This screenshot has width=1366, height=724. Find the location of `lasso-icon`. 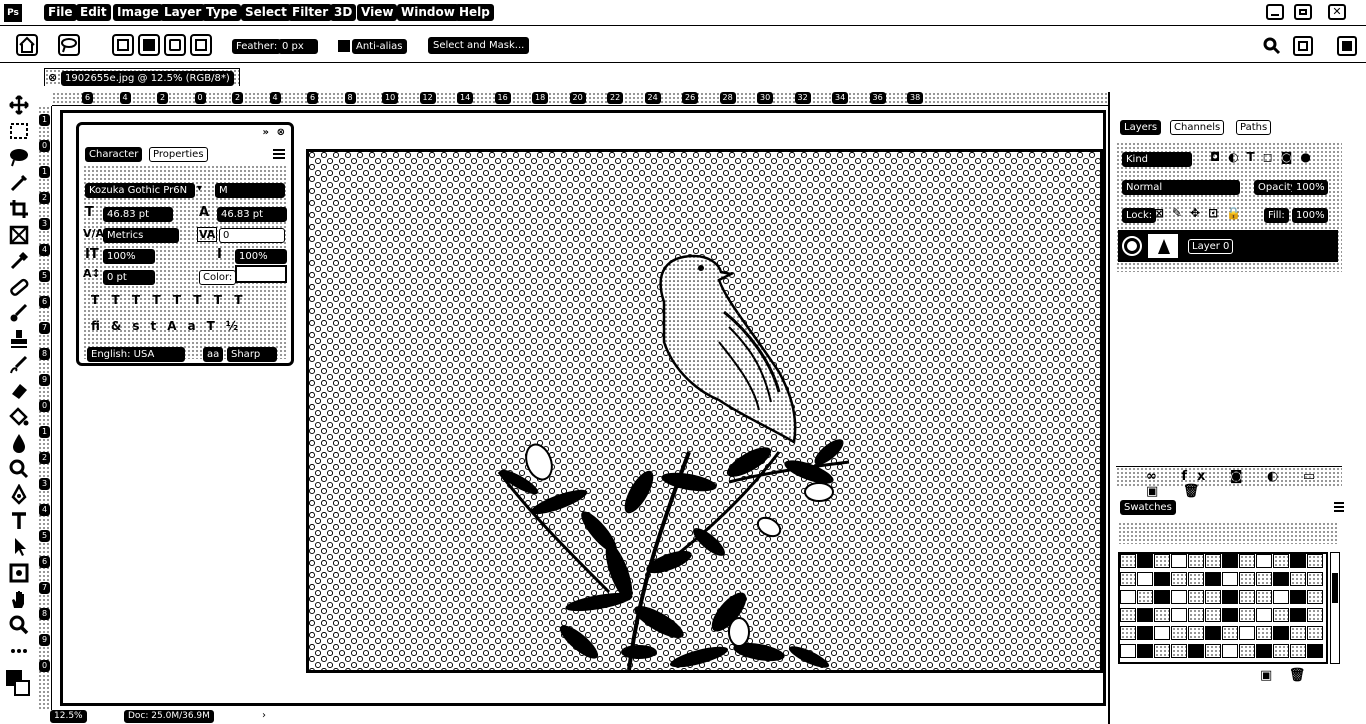

lasso-icon is located at coordinates (19, 157).